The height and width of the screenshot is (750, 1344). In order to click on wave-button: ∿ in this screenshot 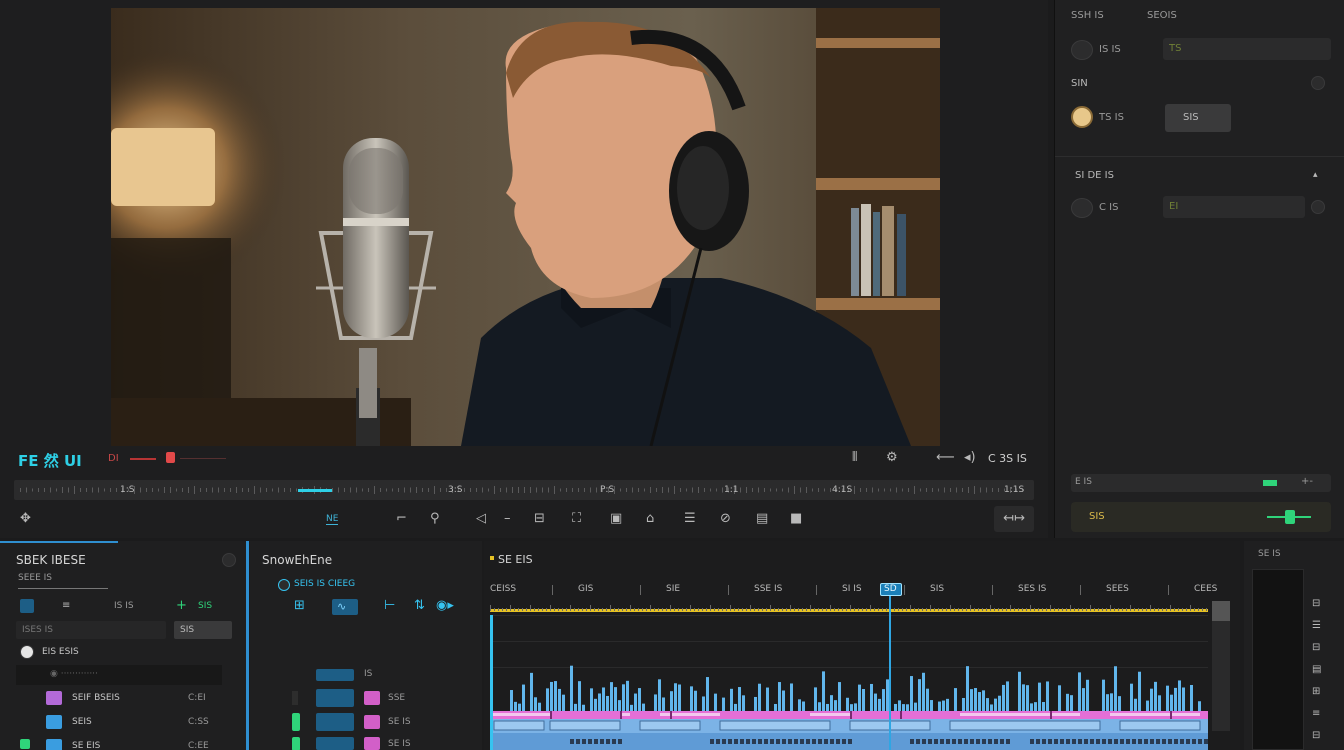, I will do `click(345, 607)`.